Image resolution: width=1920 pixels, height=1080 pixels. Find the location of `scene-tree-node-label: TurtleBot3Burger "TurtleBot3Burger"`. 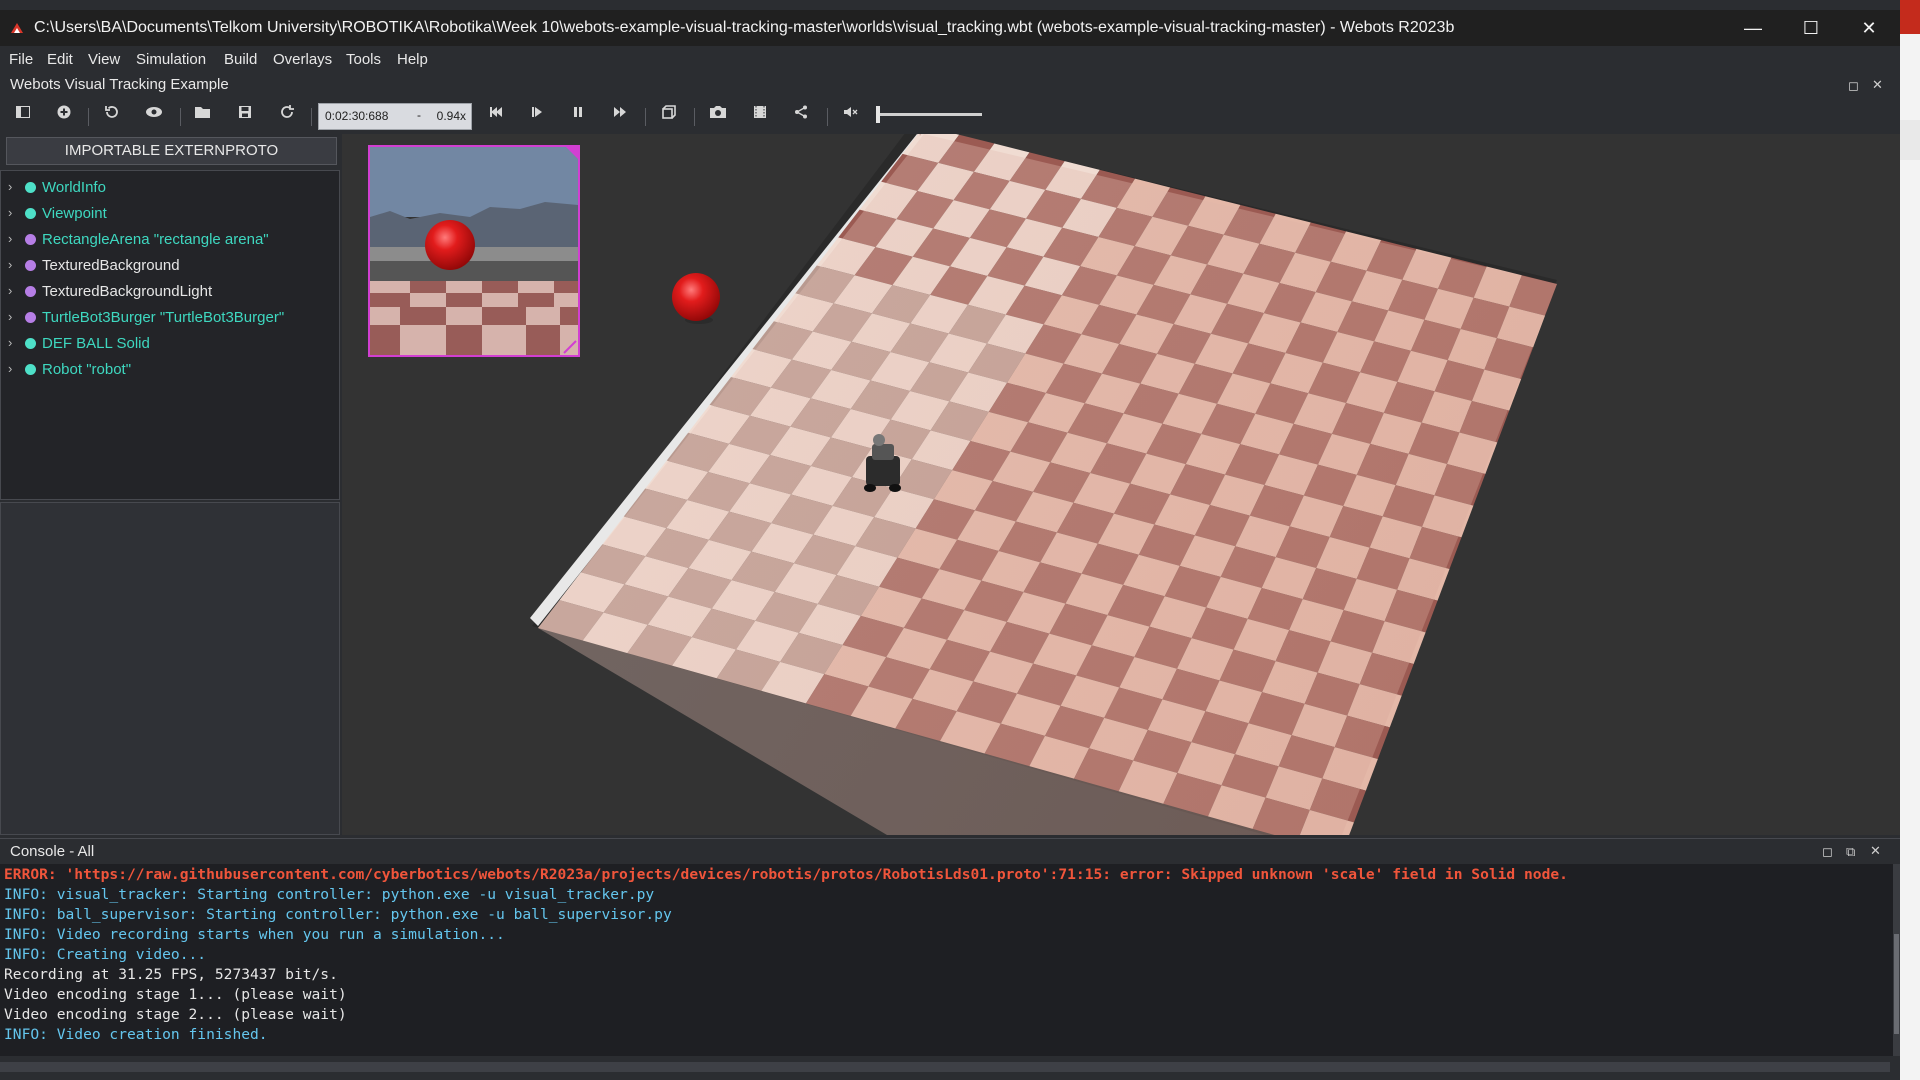

scene-tree-node-label: TurtleBot3Burger "TurtleBot3Burger" is located at coordinates (163, 317).